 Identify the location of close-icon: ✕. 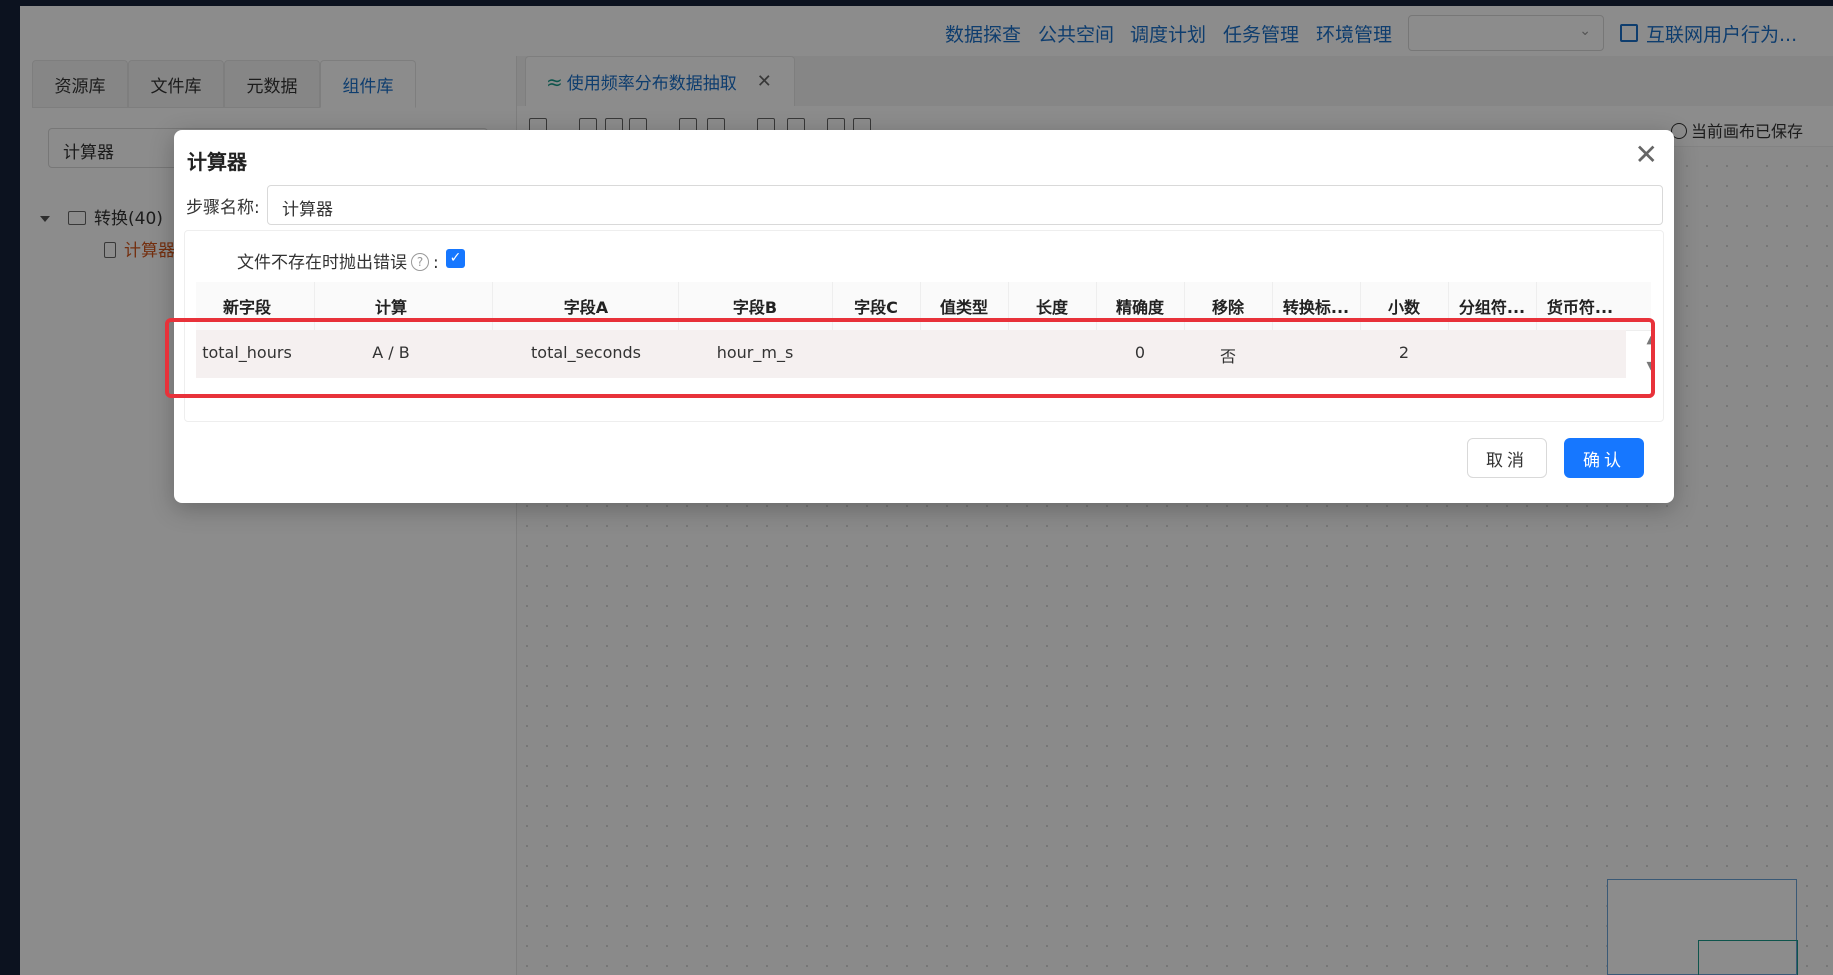
(1646, 155).